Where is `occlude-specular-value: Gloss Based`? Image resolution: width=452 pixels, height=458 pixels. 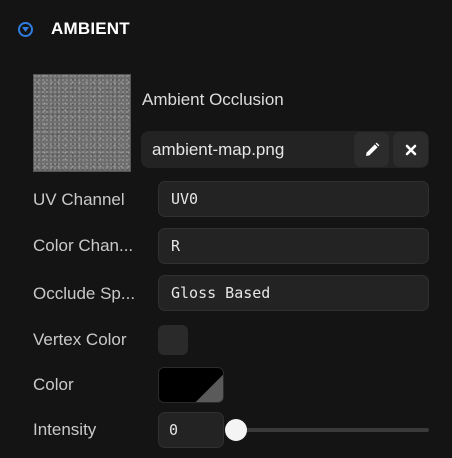
occlude-specular-value: Gloss Based is located at coordinates (221, 293).